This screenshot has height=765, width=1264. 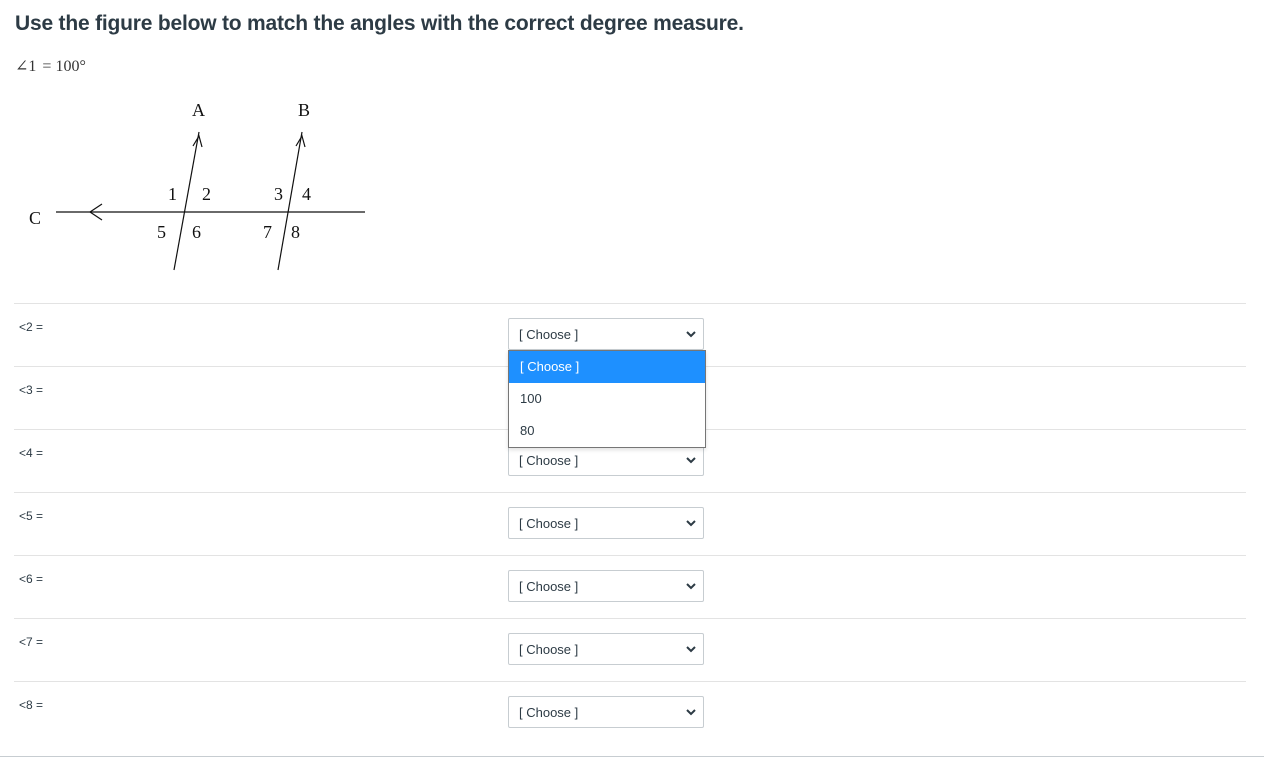 I want to click on dropdown-option-100: 100, so click(x=607, y=399).